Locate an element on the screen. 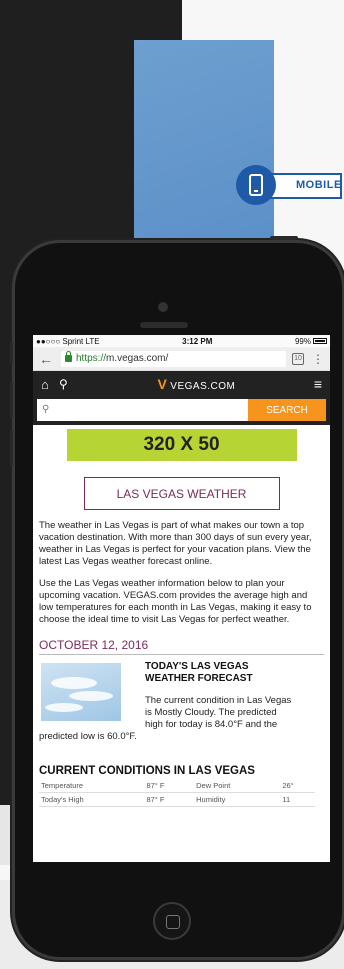 This screenshot has height=969, width=344. battery-icon is located at coordinates (320, 341).